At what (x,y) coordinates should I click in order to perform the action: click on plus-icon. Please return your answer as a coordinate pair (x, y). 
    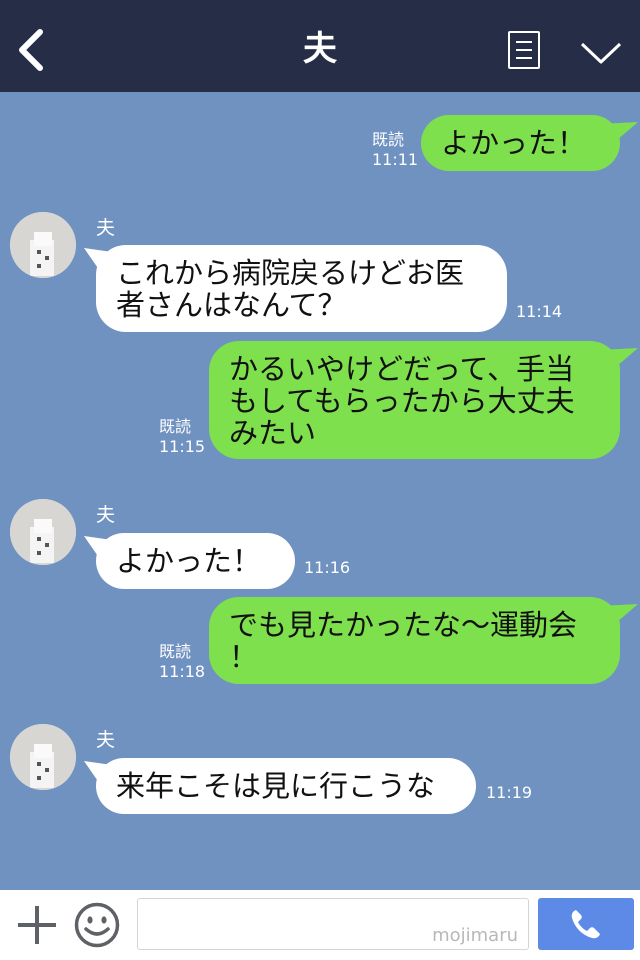
    Looking at the image, I should click on (37, 925).